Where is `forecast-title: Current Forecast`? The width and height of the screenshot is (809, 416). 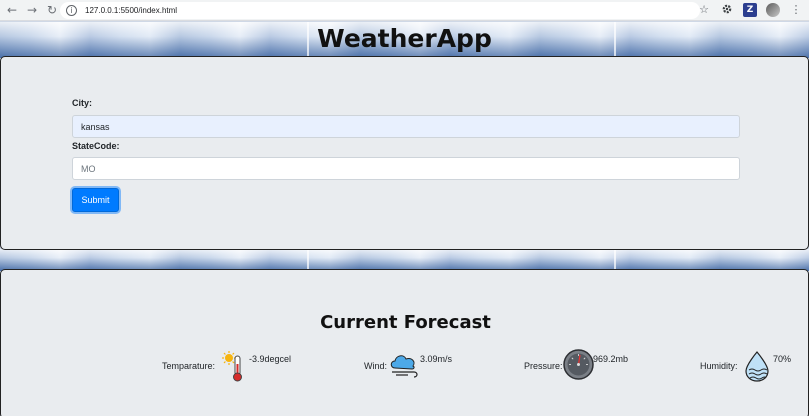
forecast-title: Current Forecast is located at coordinates (405, 322).